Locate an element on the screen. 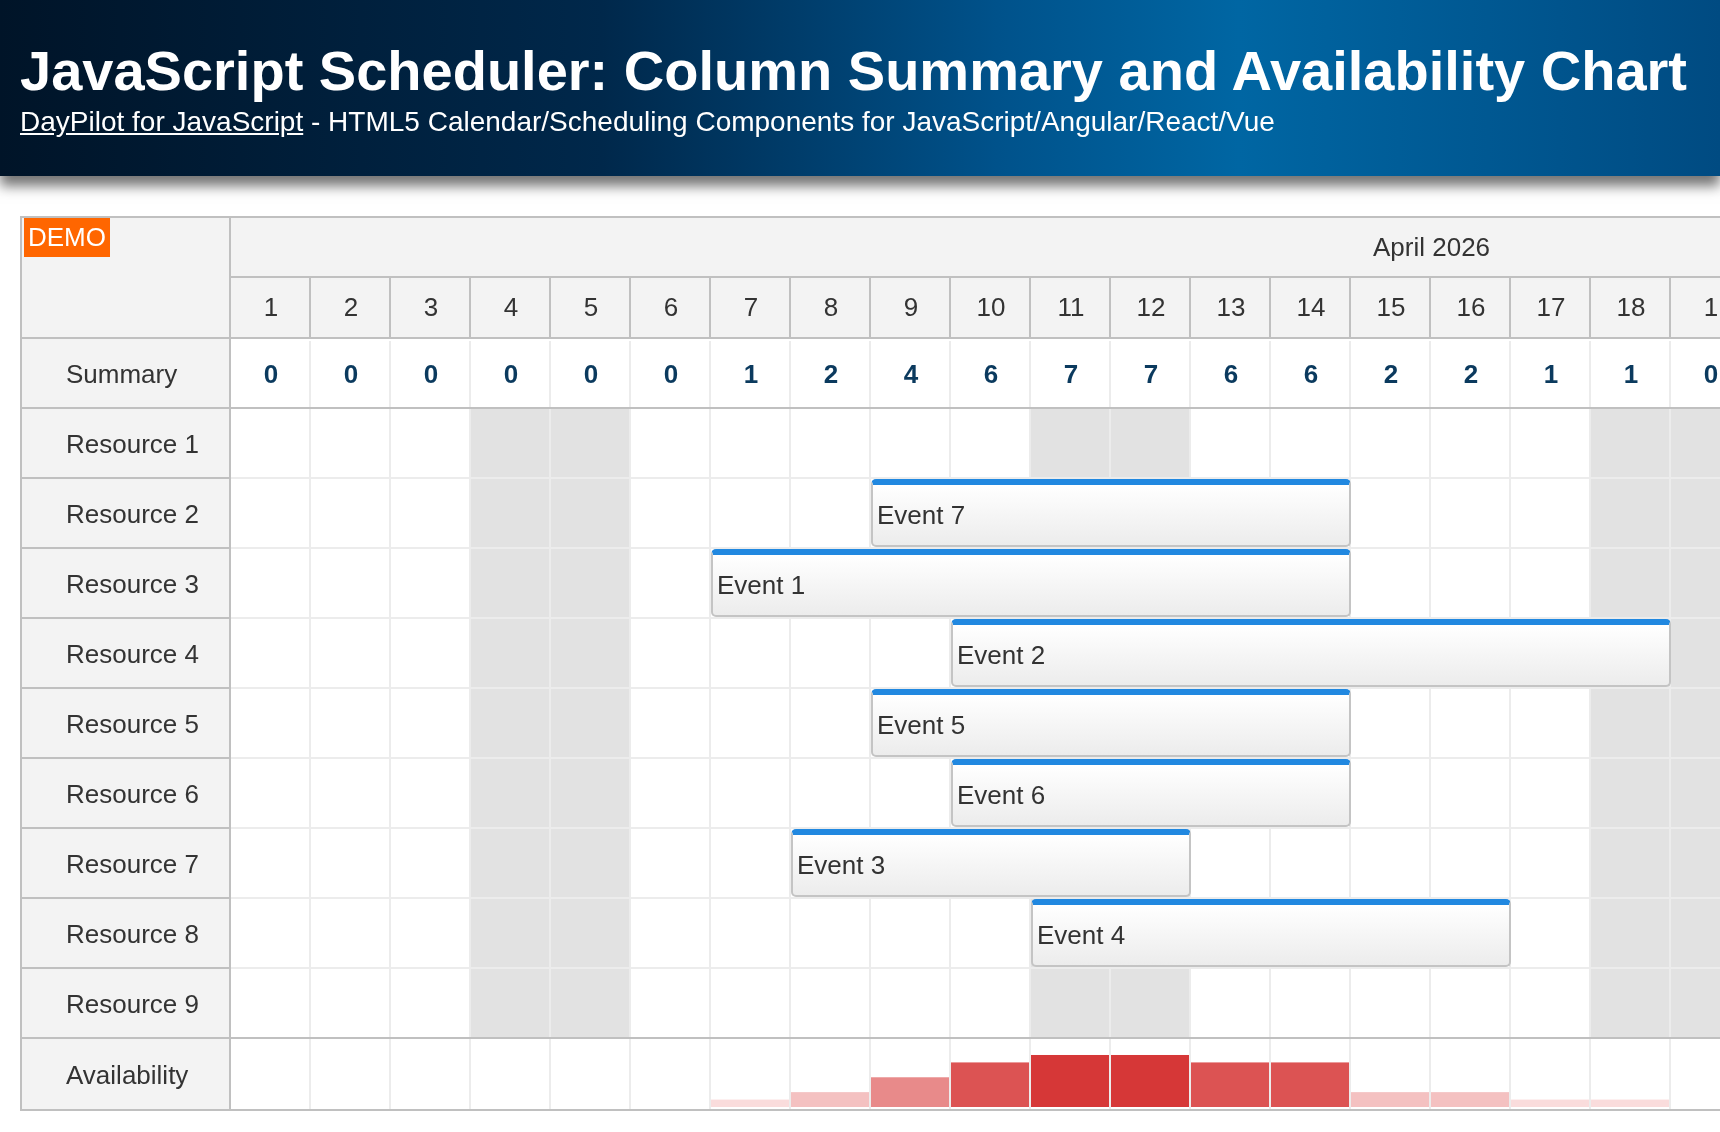 The height and width of the screenshot is (1132, 1720). resource-name: Resource 3 is located at coordinates (132, 584).